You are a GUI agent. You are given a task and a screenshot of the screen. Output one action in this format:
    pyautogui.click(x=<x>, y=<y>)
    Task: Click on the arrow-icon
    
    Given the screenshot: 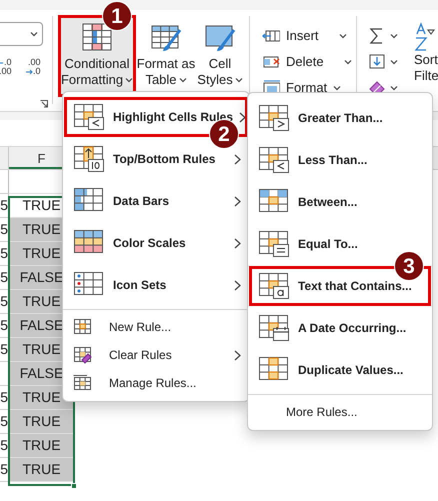 What is the action you would take?
    pyautogui.click(x=29, y=71)
    